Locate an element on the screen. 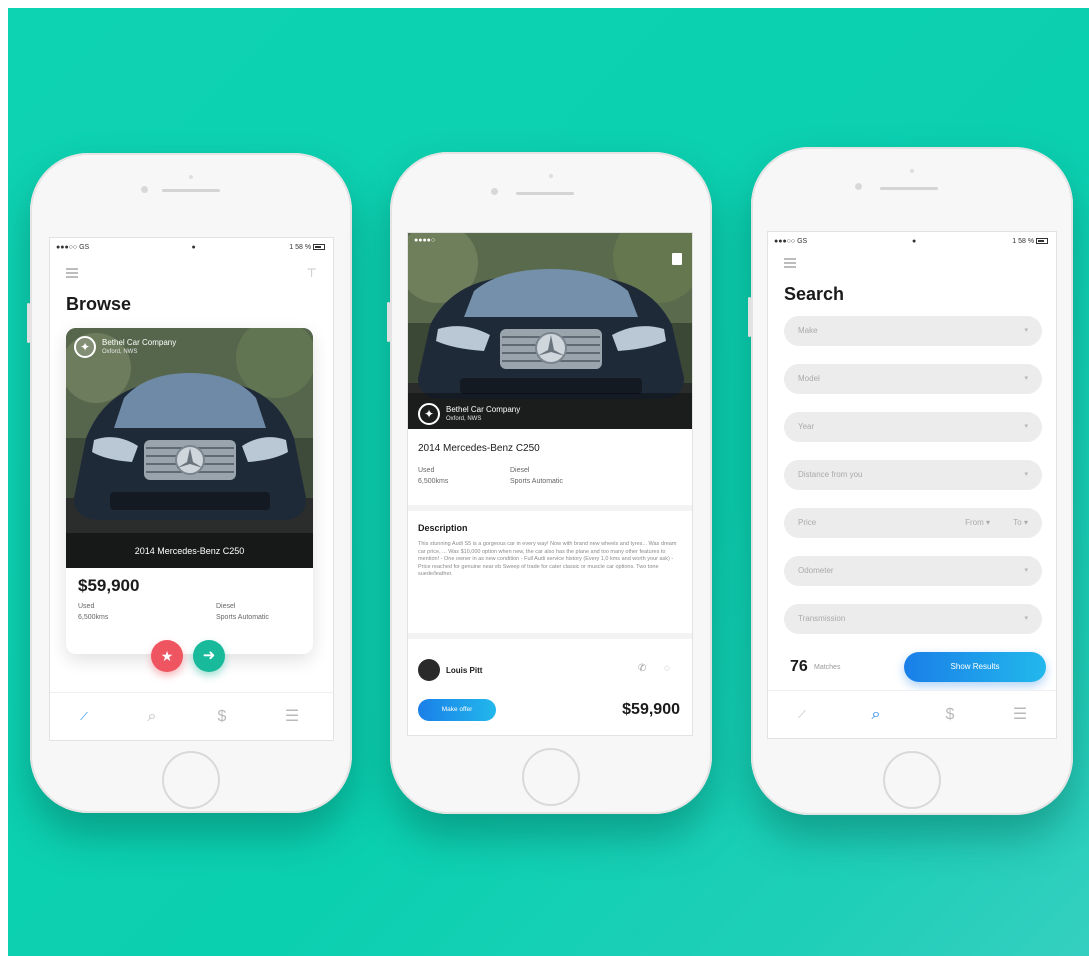 The height and width of the screenshot is (956, 1089). price-from-label: From is located at coordinates (974, 522).